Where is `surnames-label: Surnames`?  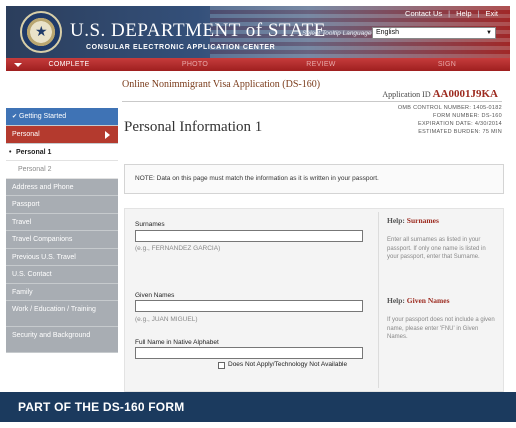 surnames-label: Surnames is located at coordinates (150, 224).